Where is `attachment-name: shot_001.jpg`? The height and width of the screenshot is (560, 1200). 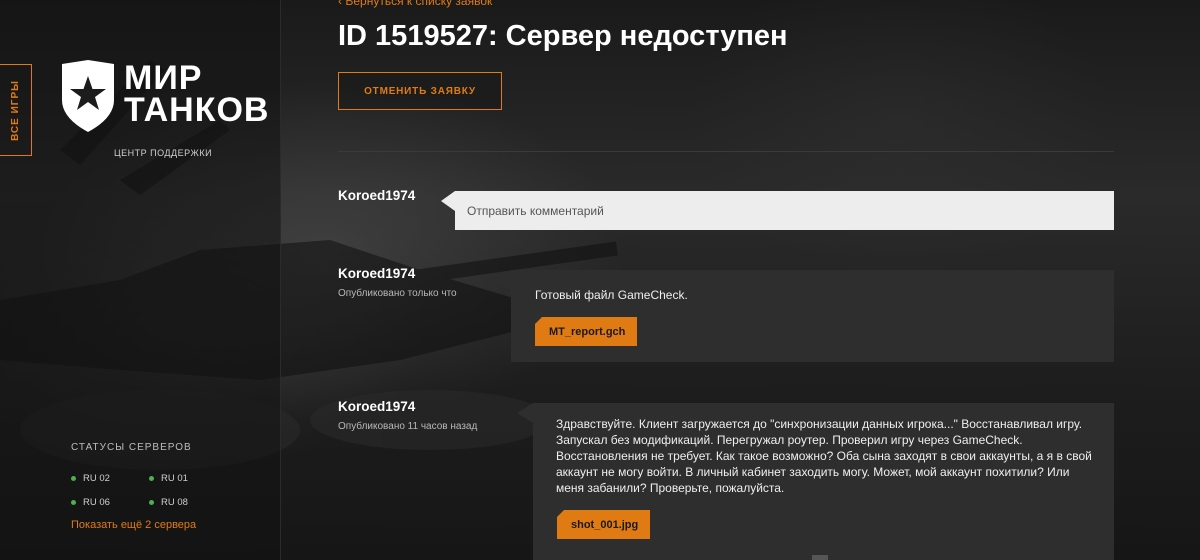
attachment-name: shot_001.jpg is located at coordinates (605, 524).